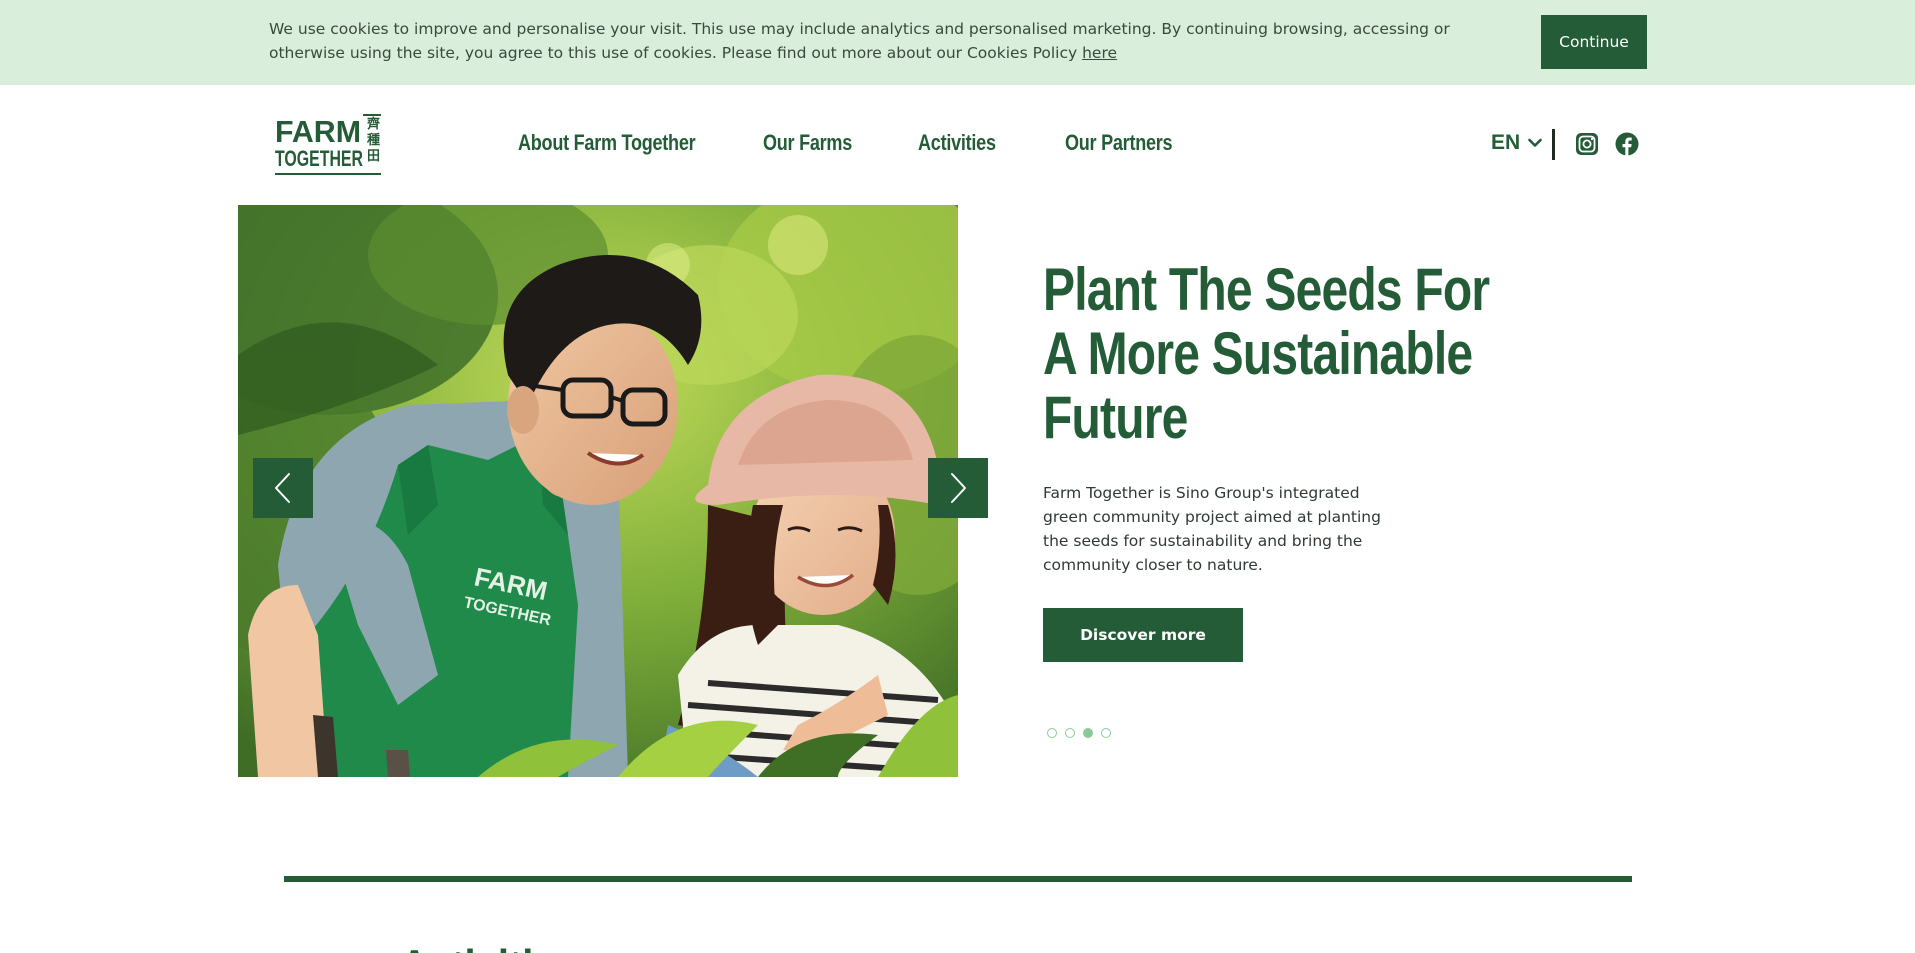 The image size is (1915, 953). I want to click on facebook-icon, so click(1627, 144).